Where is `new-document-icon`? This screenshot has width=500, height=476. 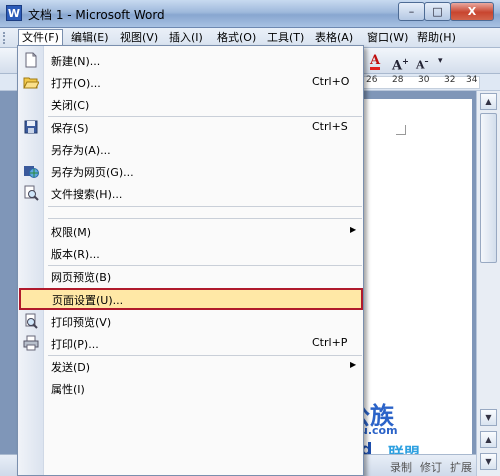
new-document-icon is located at coordinates (31, 60).